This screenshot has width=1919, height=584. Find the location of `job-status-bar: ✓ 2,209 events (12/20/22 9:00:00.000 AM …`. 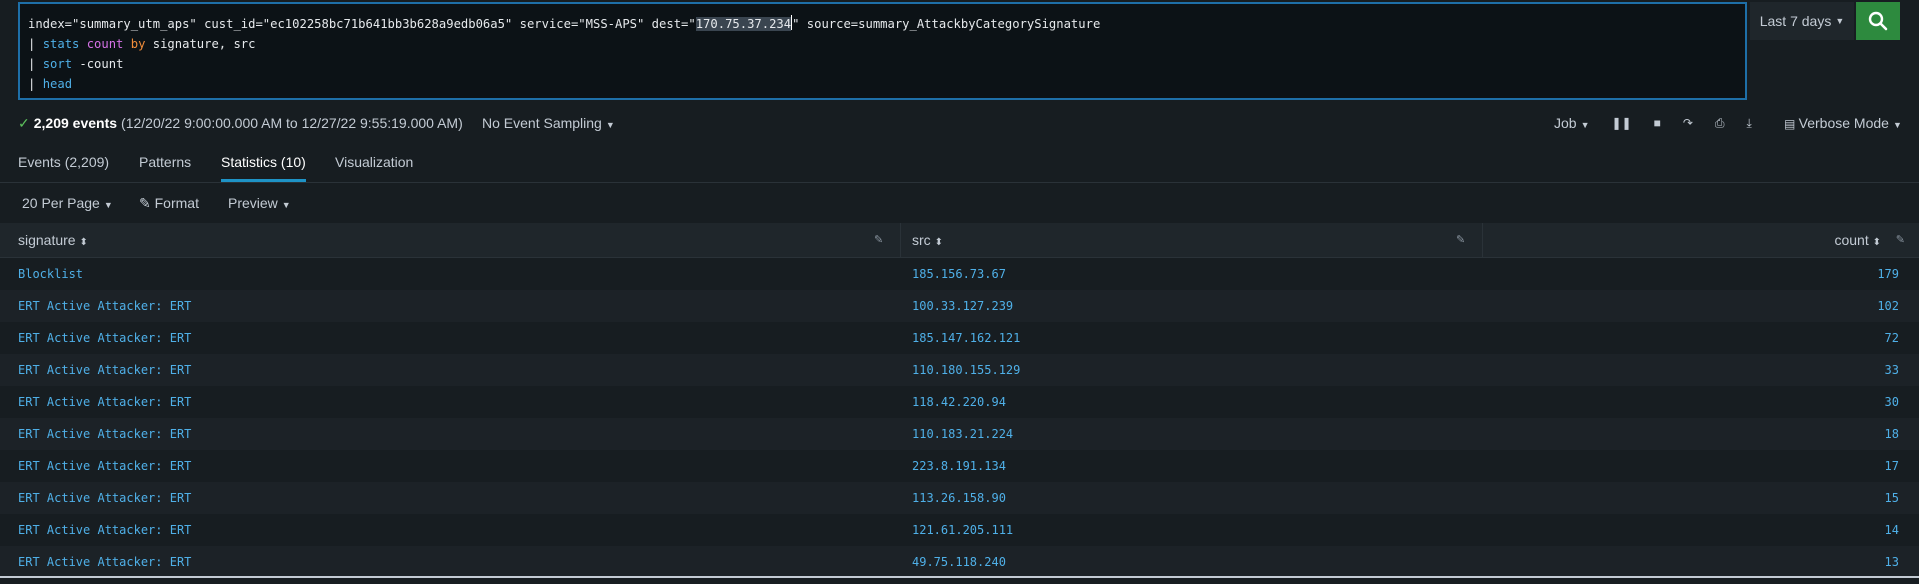

job-status-bar: ✓ 2,209 events (12/20/22 9:00:00.000 AM … is located at coordinates (968, 123).